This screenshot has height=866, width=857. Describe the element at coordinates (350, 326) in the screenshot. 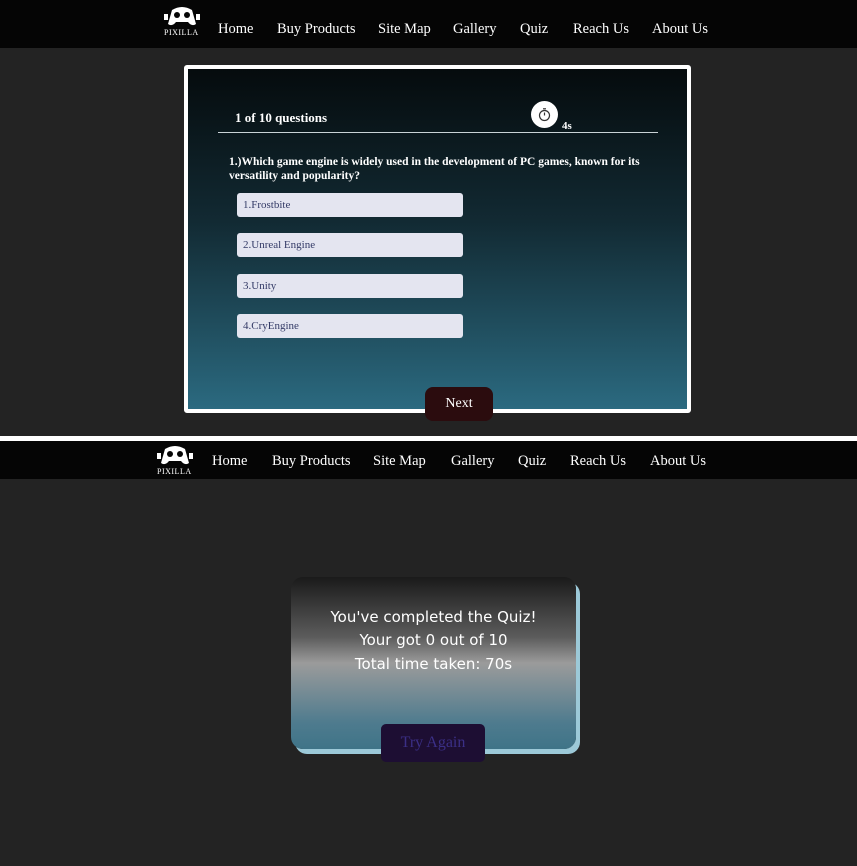

I see `answer-option-4: 4.CryEngine` at that location.